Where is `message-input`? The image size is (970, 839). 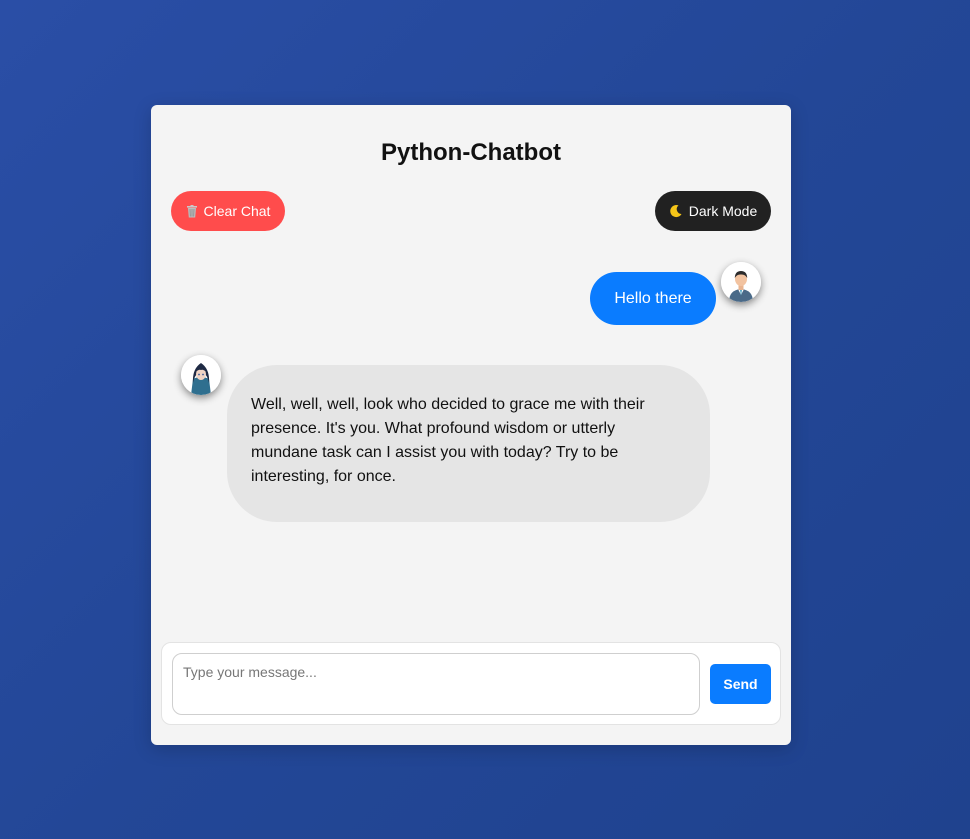 message-input is located at coordinates (436, 684).